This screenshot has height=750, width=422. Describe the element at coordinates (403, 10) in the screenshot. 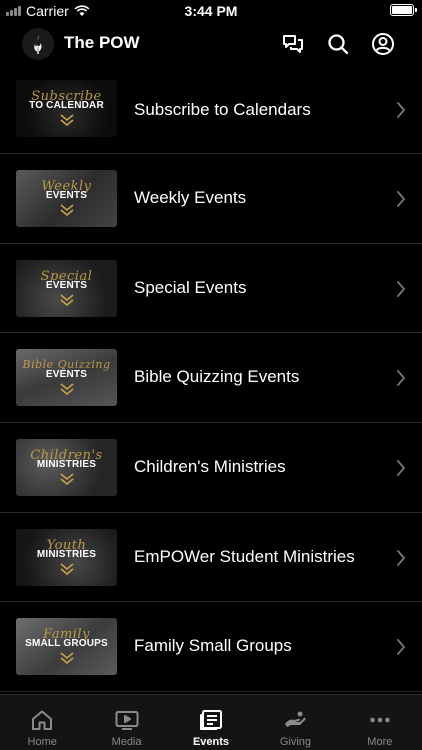

I see `battery-icon` at that location.